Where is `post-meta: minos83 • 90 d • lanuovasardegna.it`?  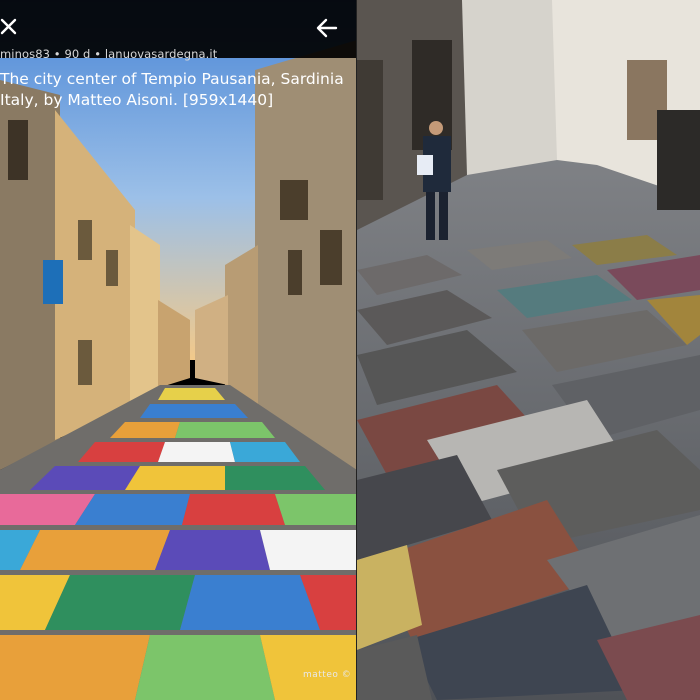 post-meta: minos83 • 90 d • lanuovasardegna.it is located at coordinates (178, 54).